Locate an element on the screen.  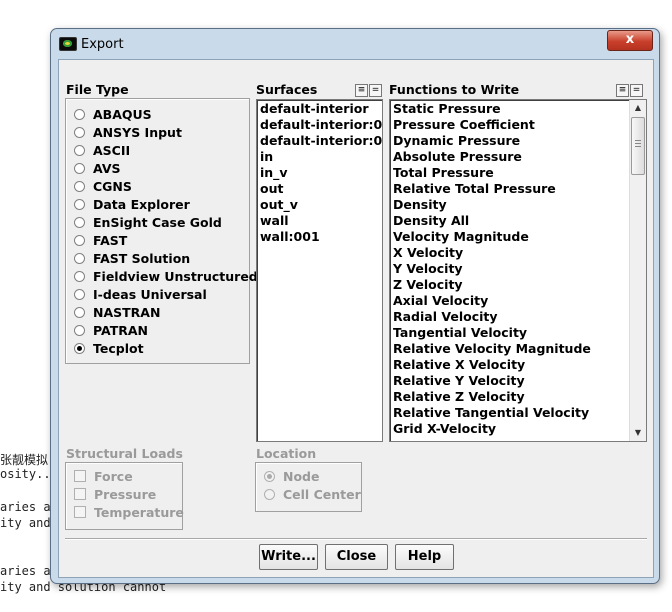
function-item: Relative Velocity Magnitude is located at coordinates (518, 349).